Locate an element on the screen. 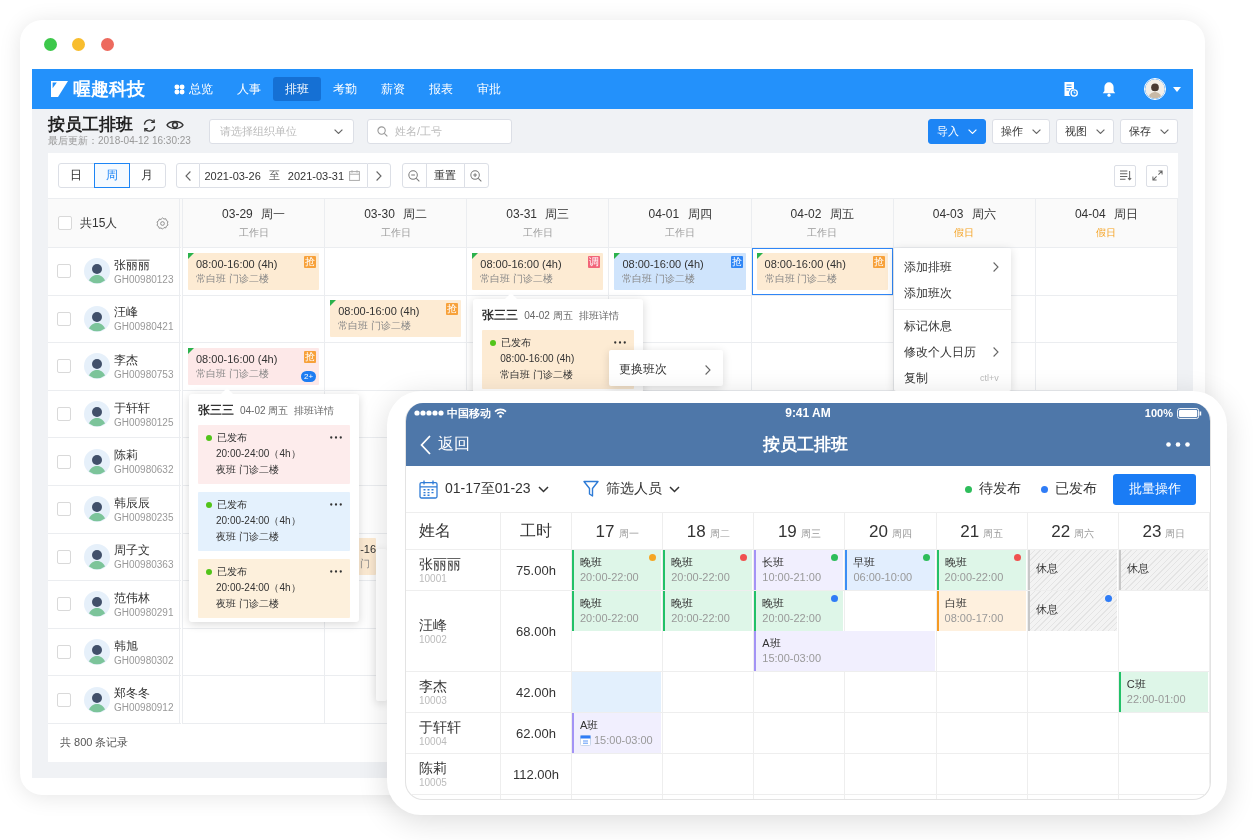  employee-id: GH00980235 is located at coordinates (144, 517).